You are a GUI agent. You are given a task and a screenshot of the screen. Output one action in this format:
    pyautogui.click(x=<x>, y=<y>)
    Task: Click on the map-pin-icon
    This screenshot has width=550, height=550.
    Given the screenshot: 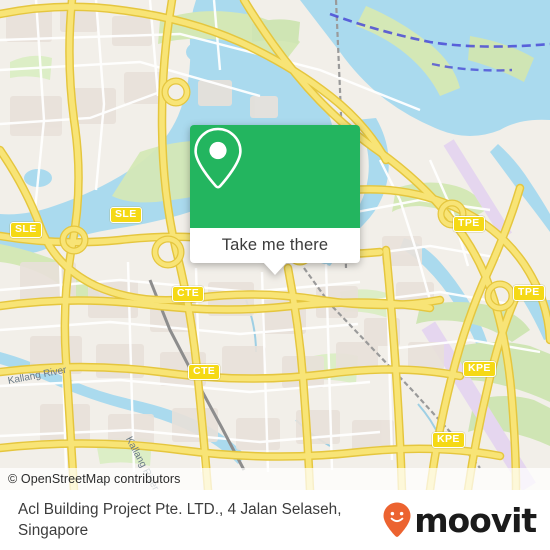 What is the action you would take?
    pyautogui.click(x=218, y=158)
    